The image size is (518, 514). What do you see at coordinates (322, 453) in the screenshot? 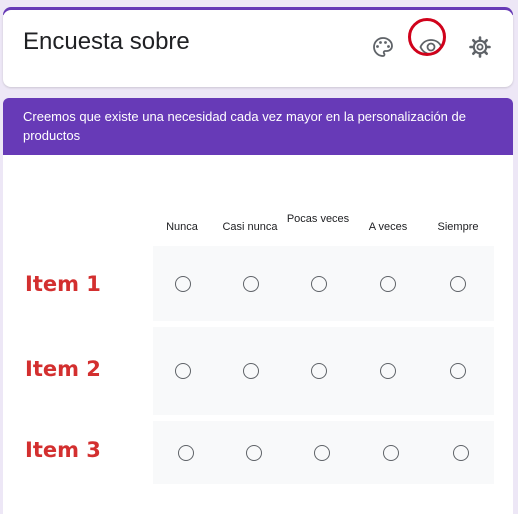
I see `radio-item3-pocas-veces` at bounding box center [322, 453].